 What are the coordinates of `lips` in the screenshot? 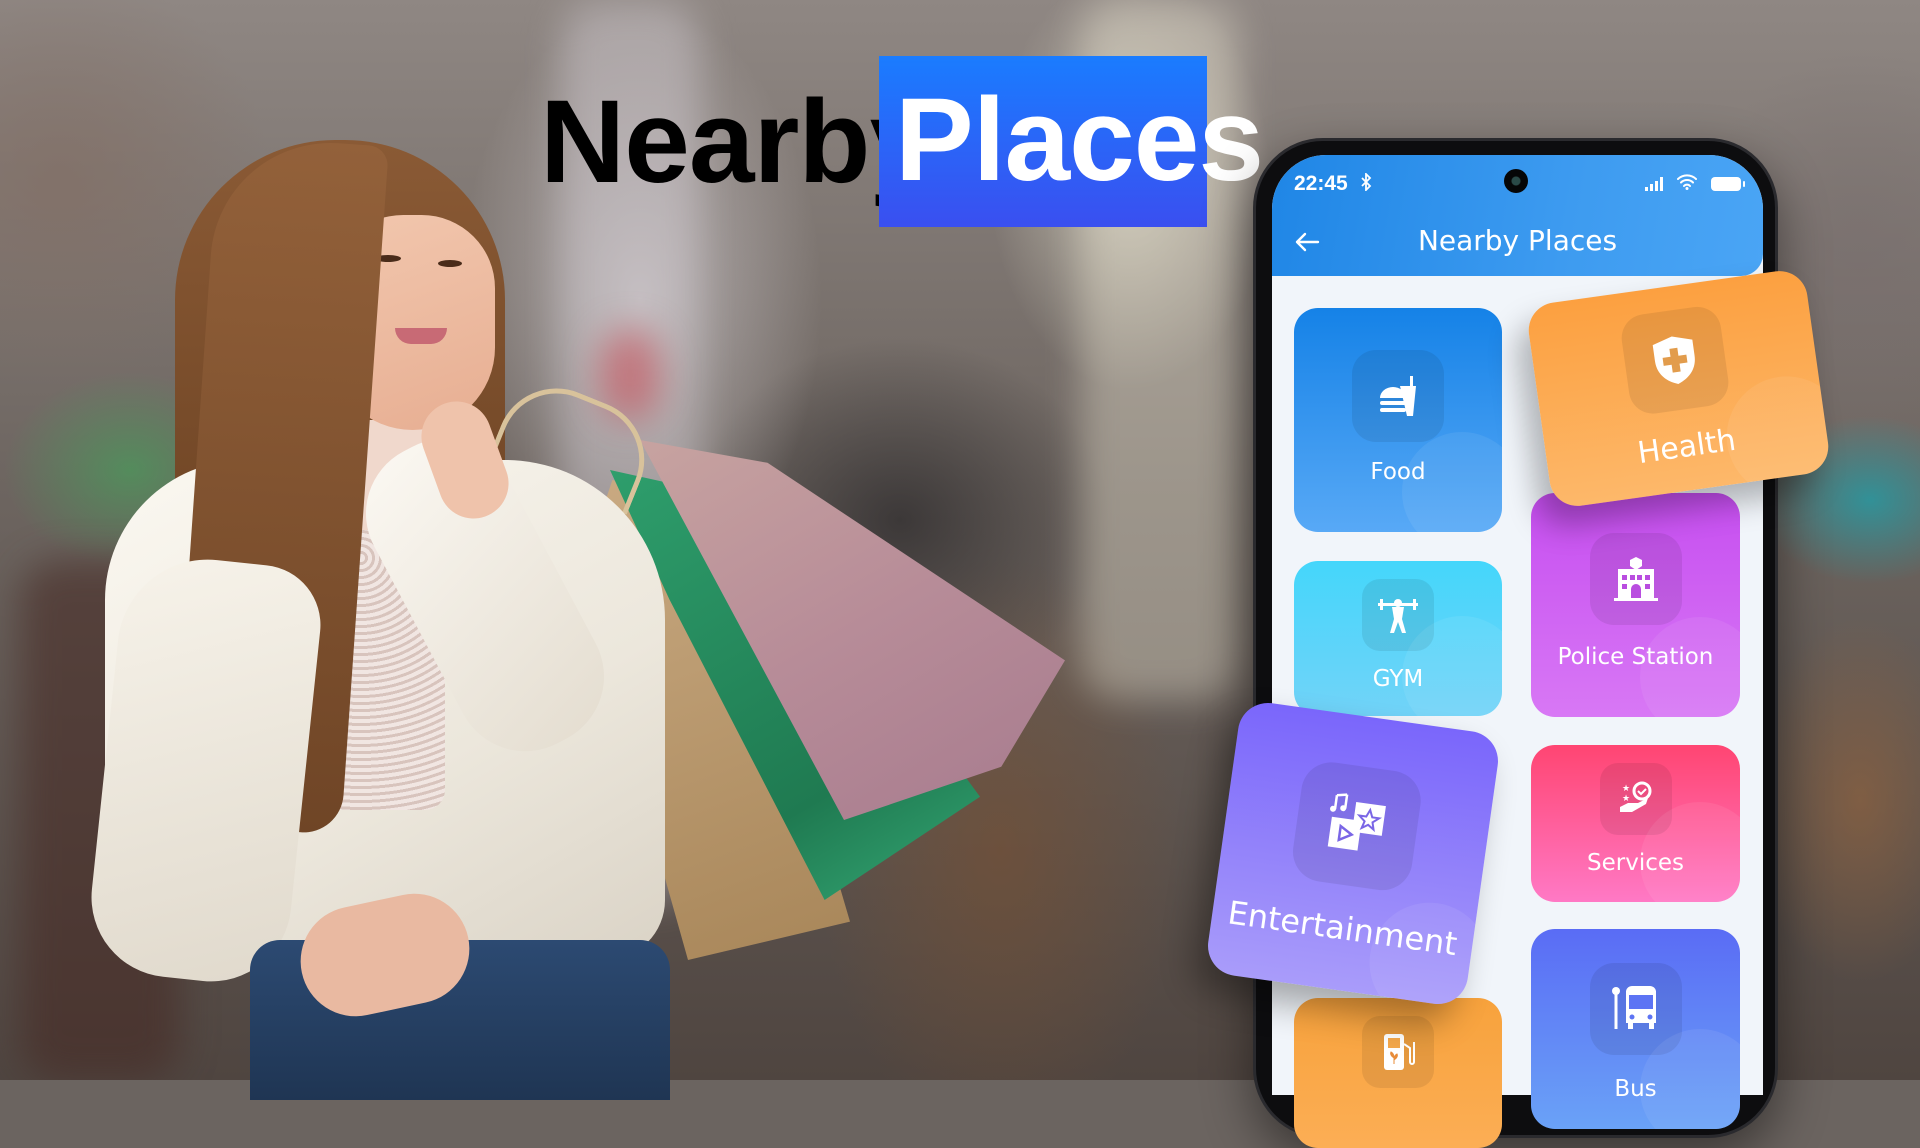 It's located at (421, 336).